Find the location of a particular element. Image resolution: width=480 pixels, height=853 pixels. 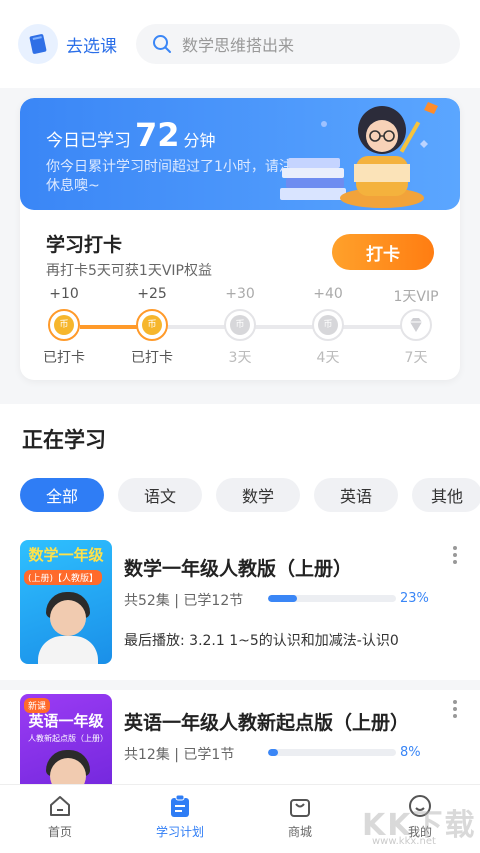

home-icon is located at coordinates (60, 806).